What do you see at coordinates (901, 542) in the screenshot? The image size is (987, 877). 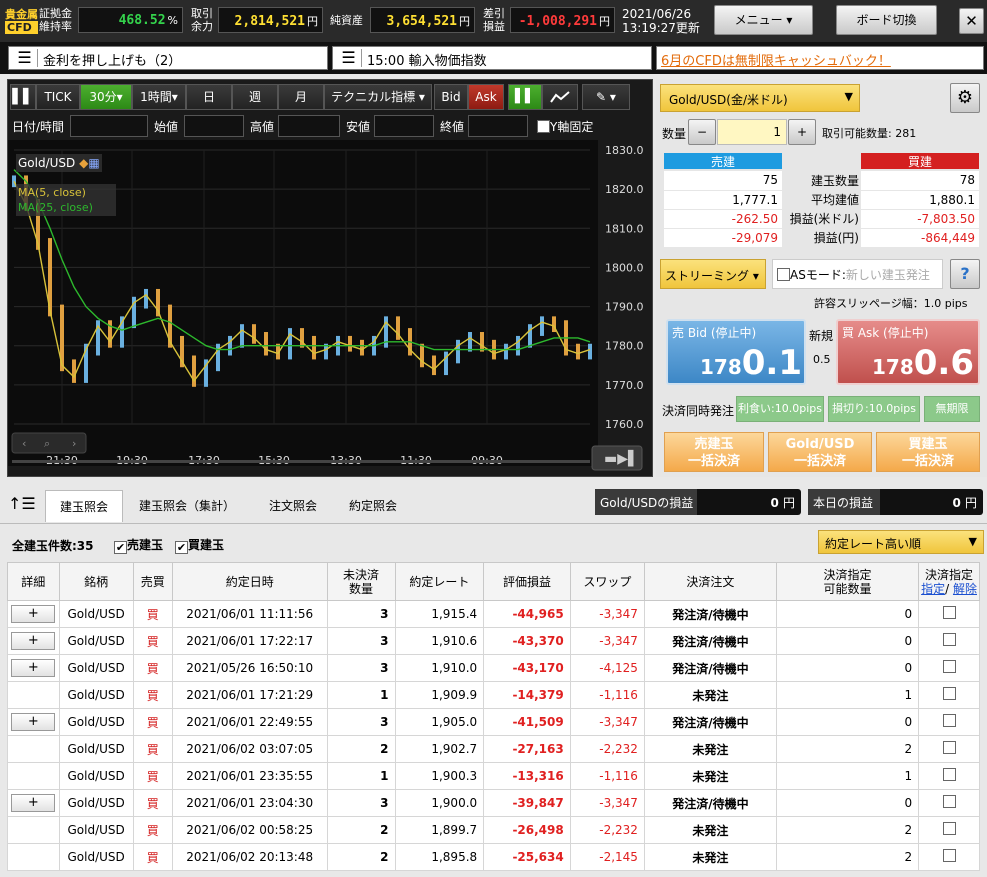 I see `sort-select: 約定レート高い順 ▼` at bounding box center [901, 542].